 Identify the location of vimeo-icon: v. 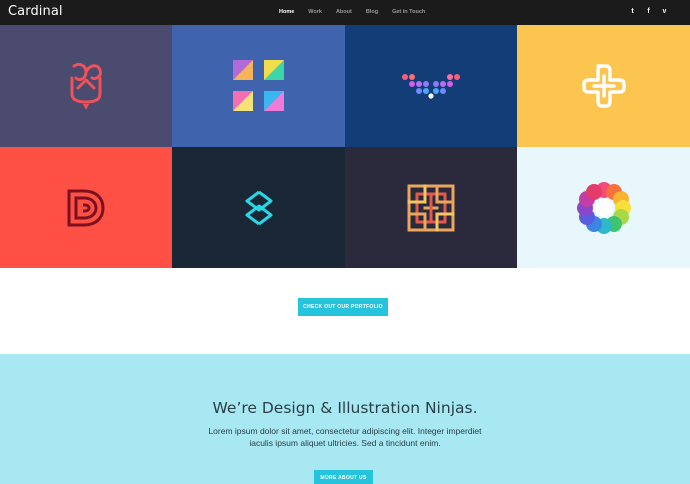
(664, 11).